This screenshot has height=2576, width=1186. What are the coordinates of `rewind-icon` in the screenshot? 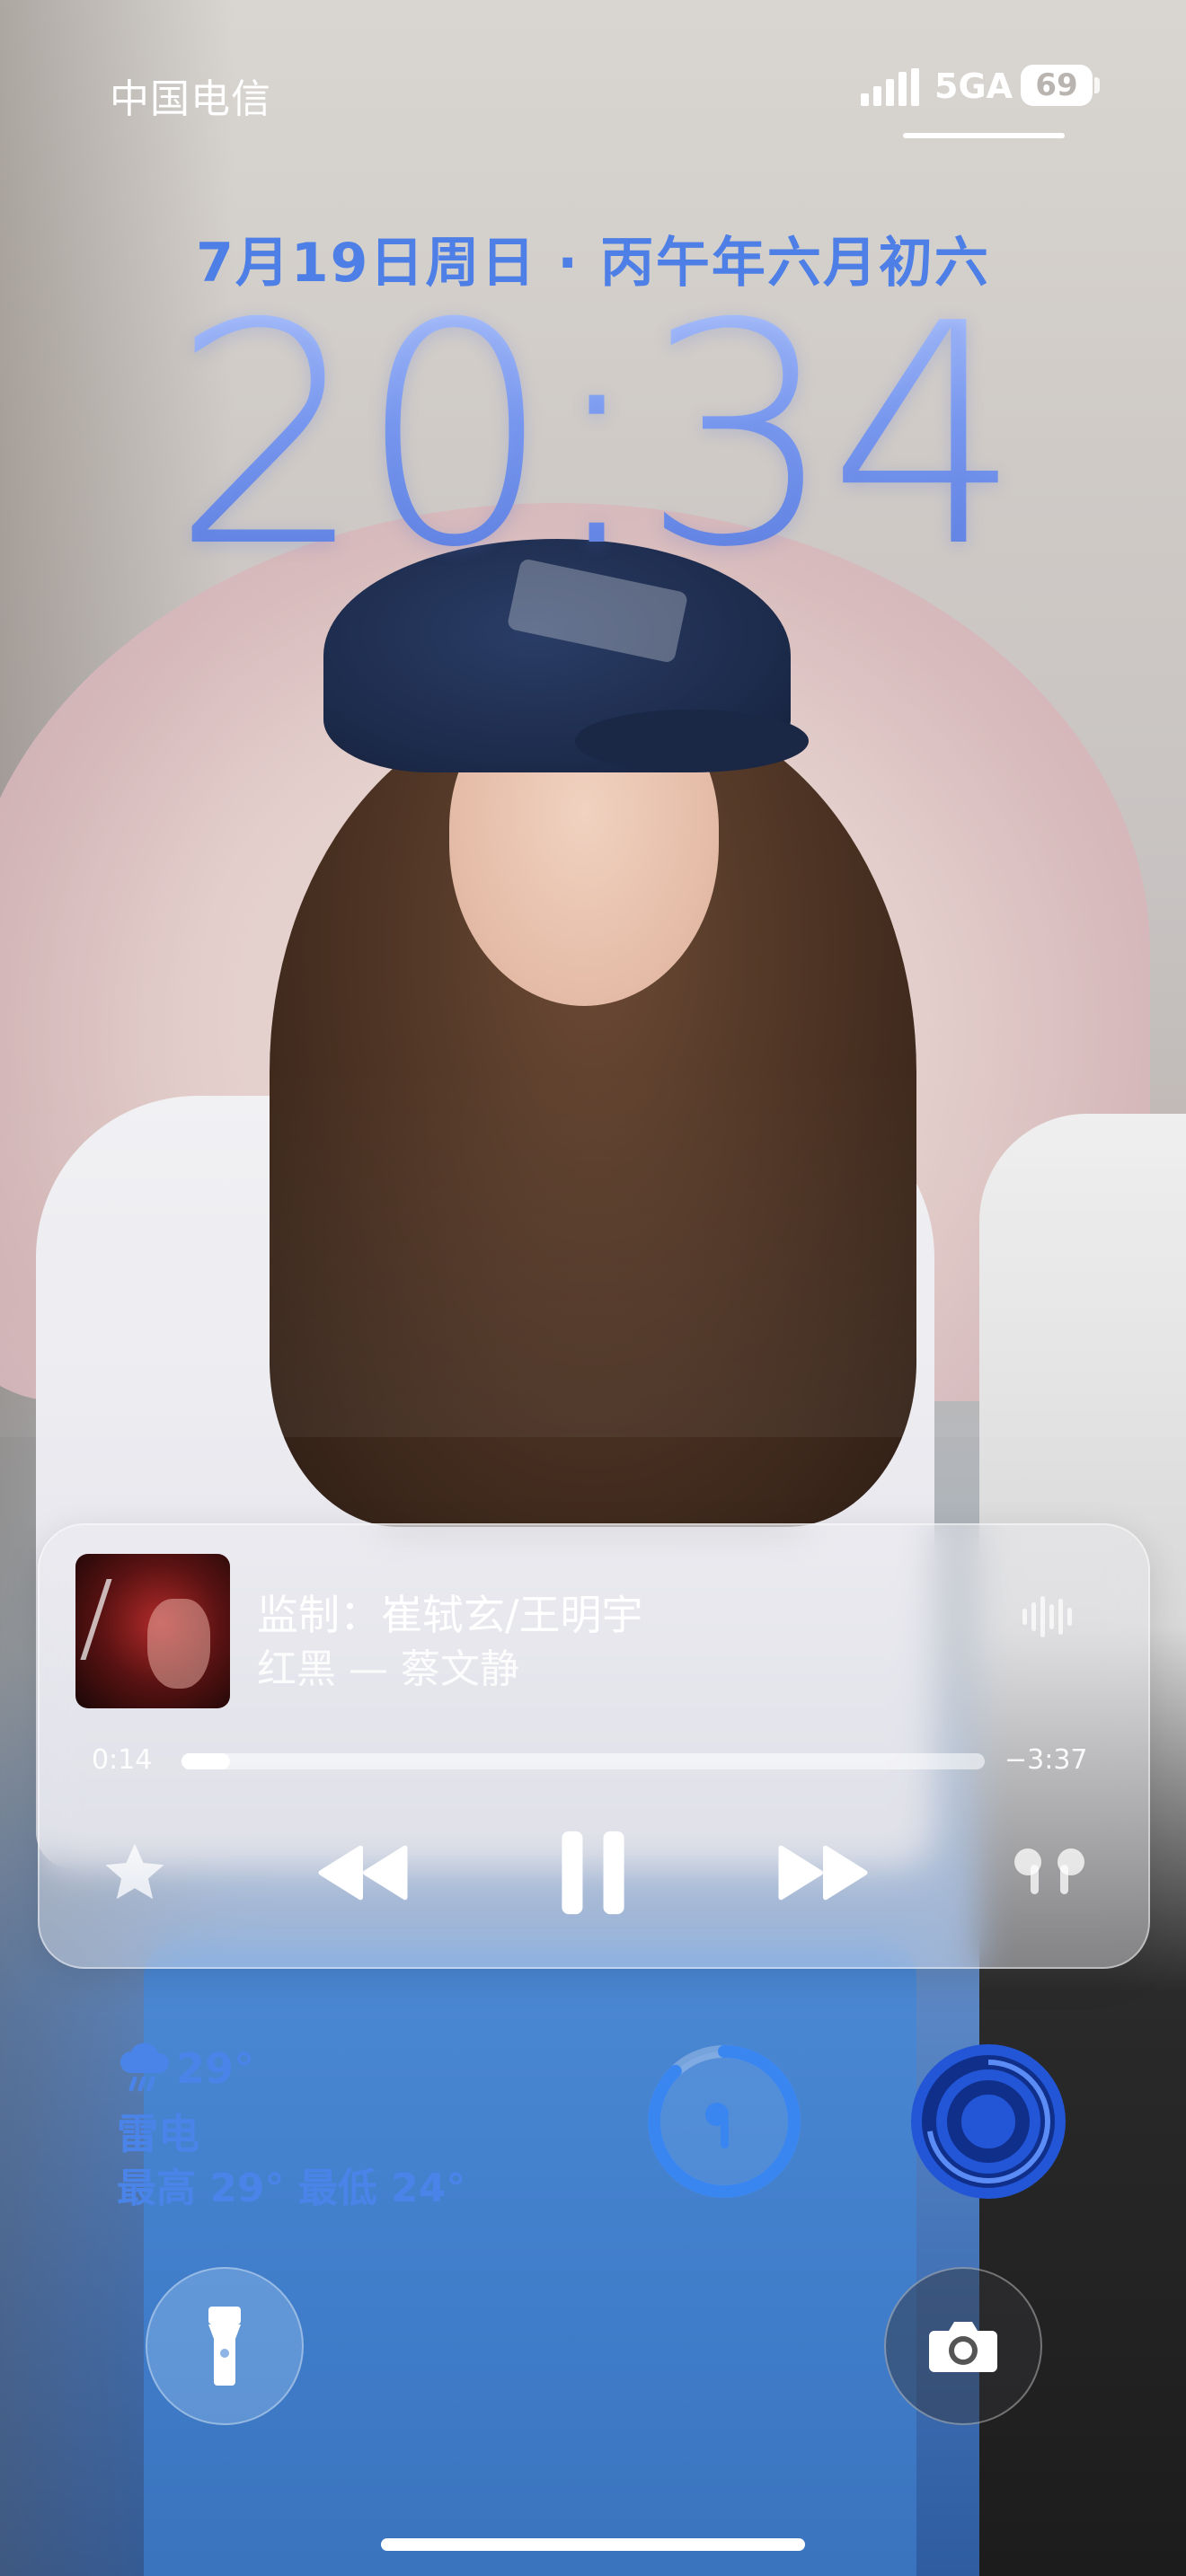 It's located at (363, 1873).